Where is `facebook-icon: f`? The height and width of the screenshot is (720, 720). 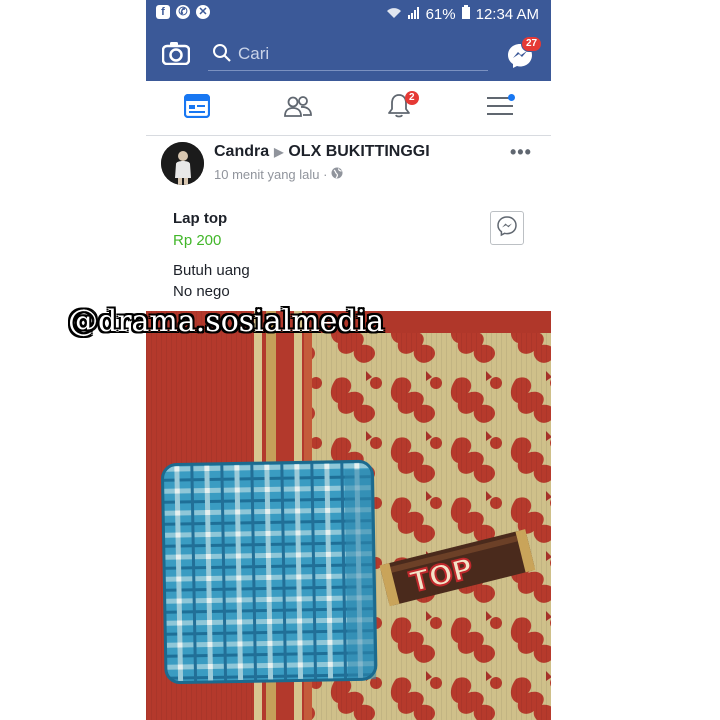 facebook-icon: f is located at coordinates (163, 12).